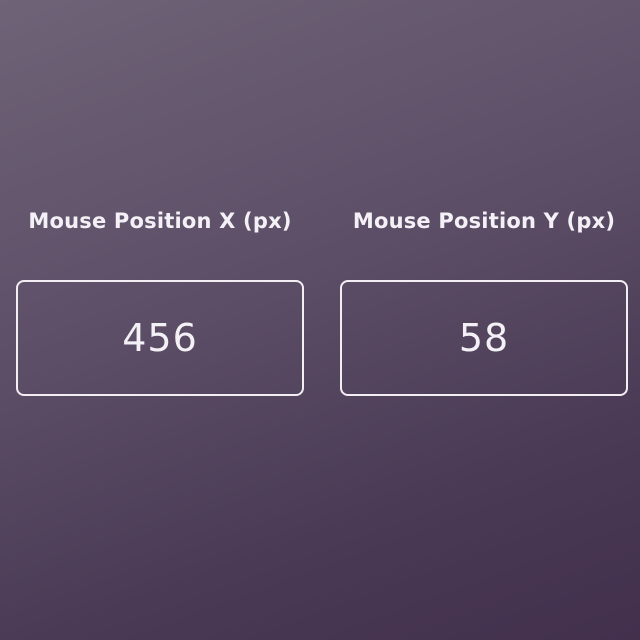 The height and width of the screenshot is (640, 640). I want to click on mouse-position-y-panel: Mouse Position Y (px) 58, so click(484, 300).